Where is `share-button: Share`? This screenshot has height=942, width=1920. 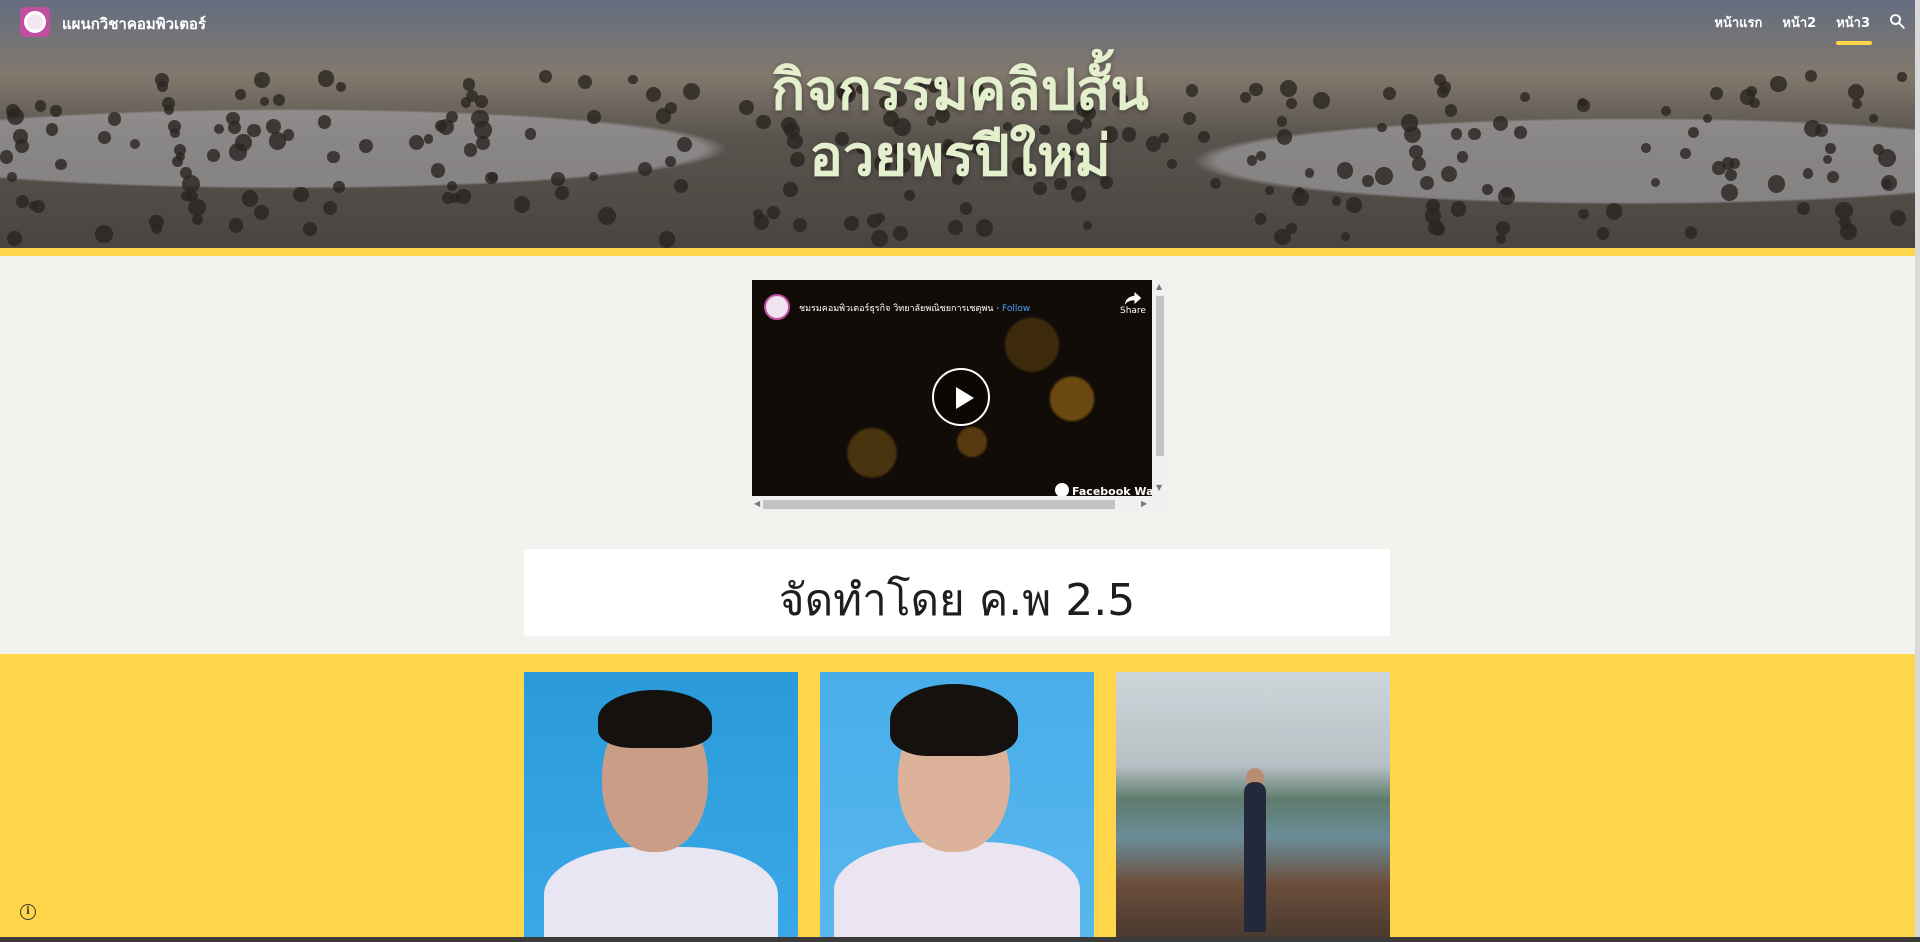
share-button: Share is located at coordinates (1133, 303).